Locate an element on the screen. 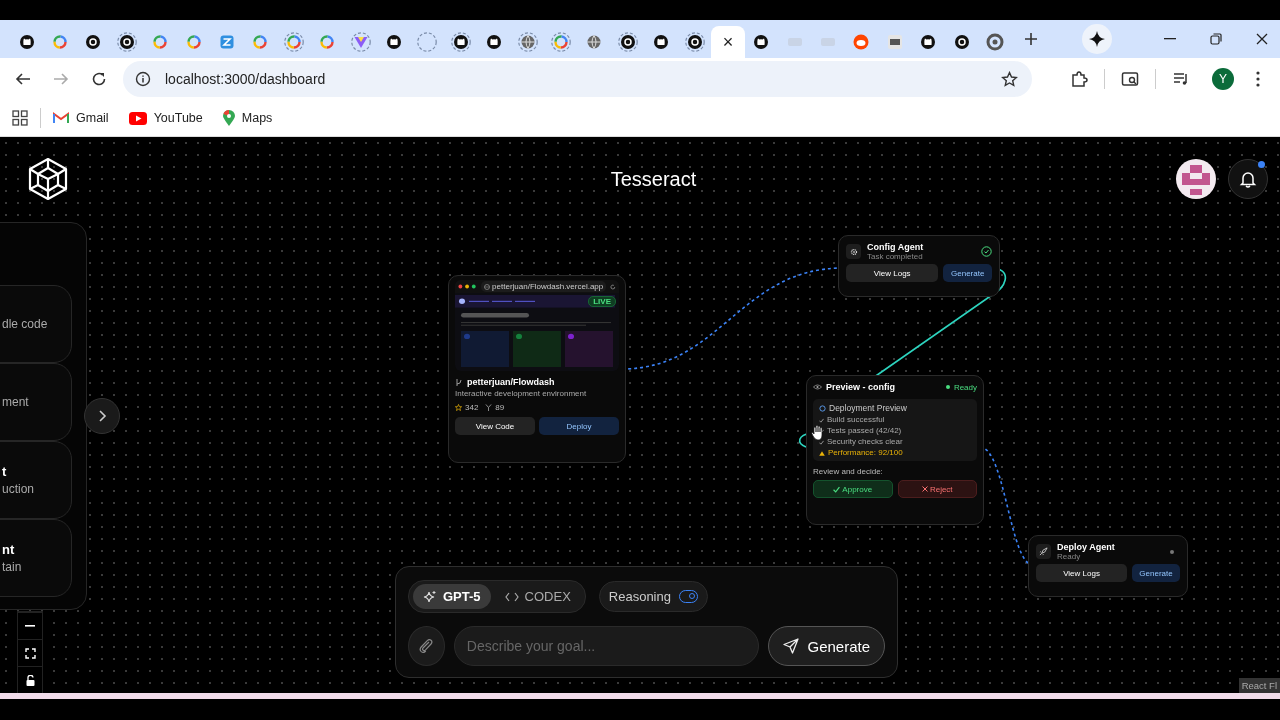 This screenshot has width=1280, height=720. preview-node: petterjuan/Flowdash.vercel.app LIVE petterjuan/Flowdash Interactive development environment 342 89 View Code Deploy is located at coordinates (537, 369).